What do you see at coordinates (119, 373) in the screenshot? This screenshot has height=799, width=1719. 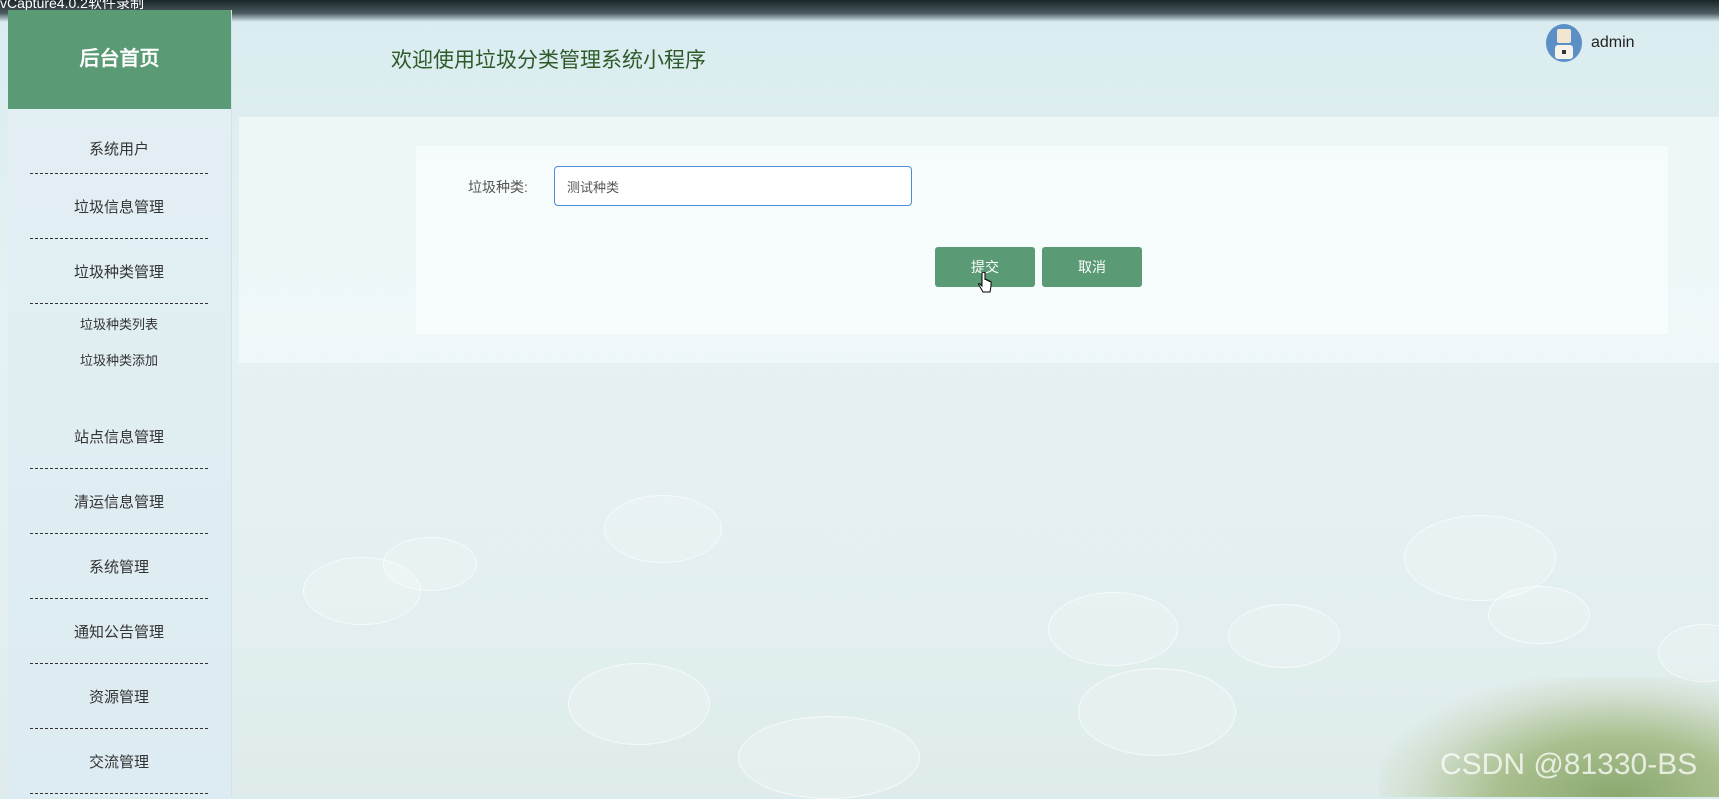 I see `sidebar-subitem-category-add: 垃圾种类添加` at bounding box center [119, 373].